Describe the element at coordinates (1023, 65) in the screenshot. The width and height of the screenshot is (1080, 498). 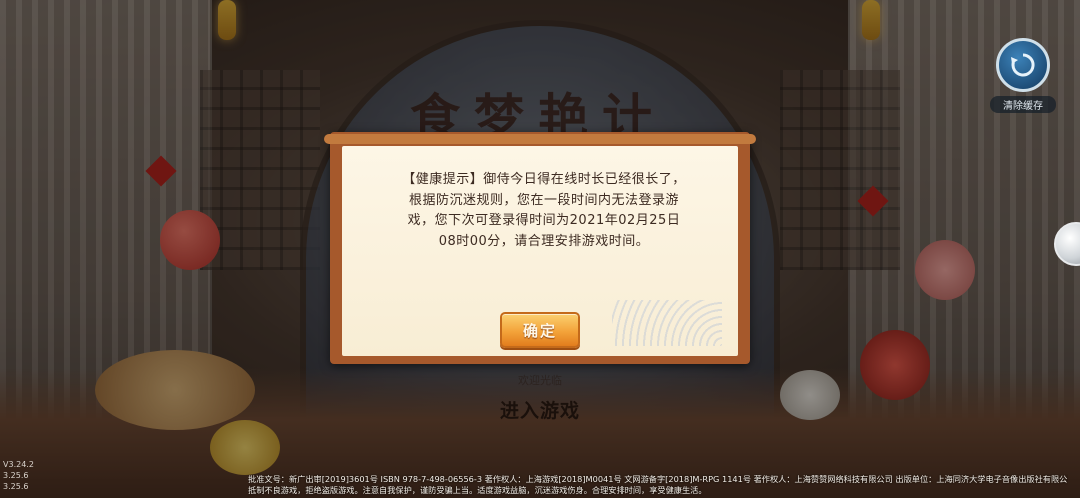
I see `refresh-cycle-icon` at that location.